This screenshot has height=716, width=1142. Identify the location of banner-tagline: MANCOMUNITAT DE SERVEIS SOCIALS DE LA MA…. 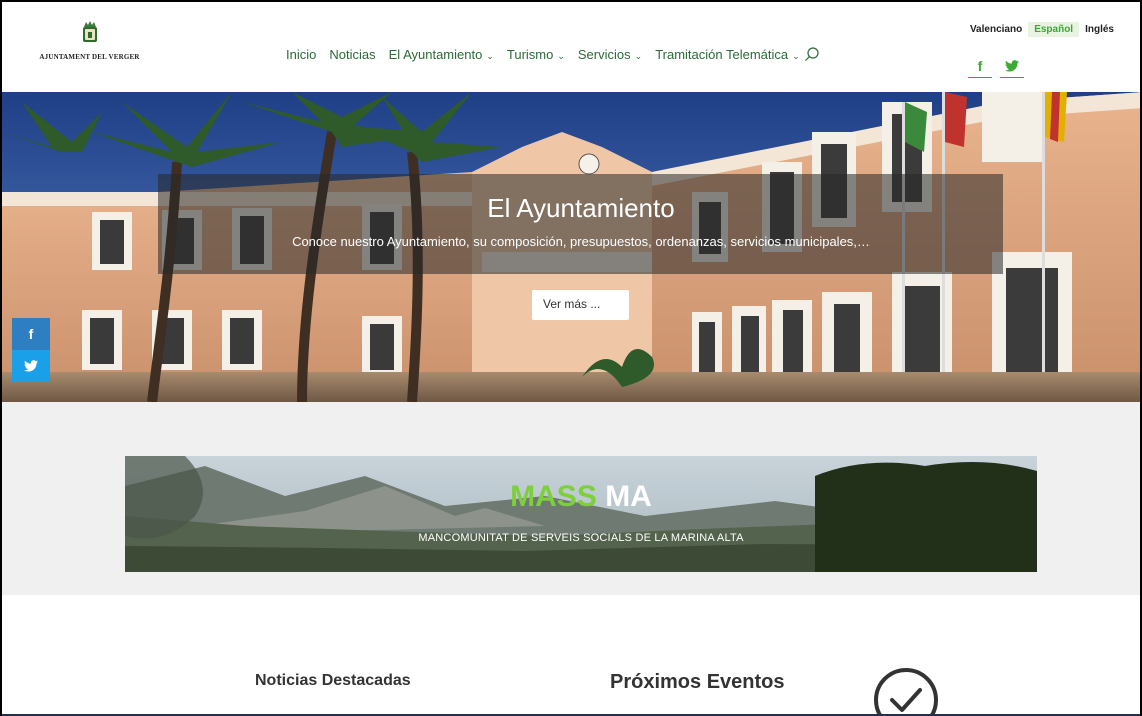
(581, 538).